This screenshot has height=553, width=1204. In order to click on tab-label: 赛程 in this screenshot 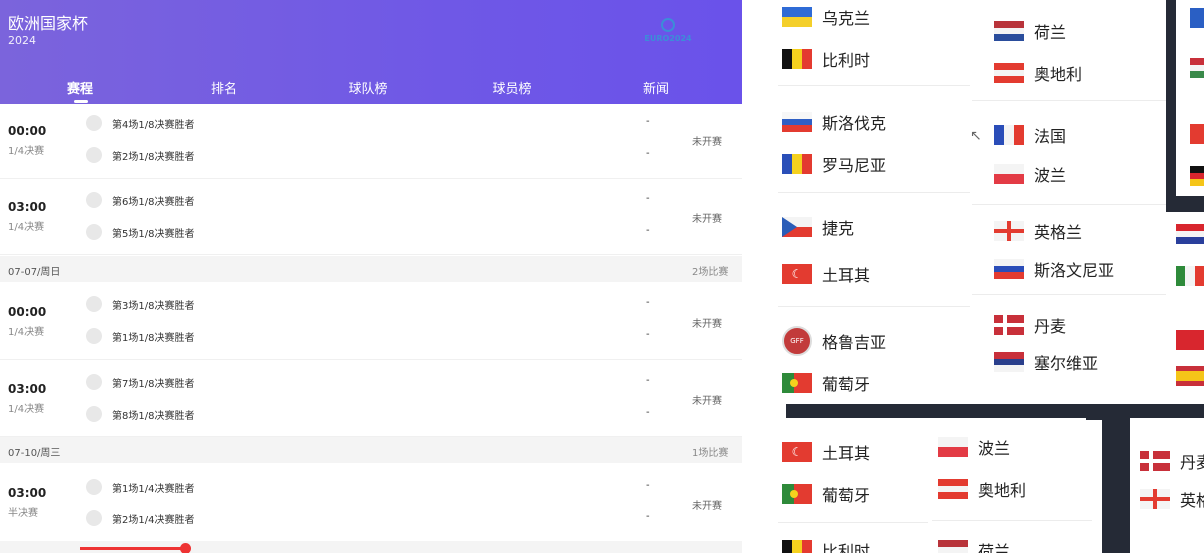, I will do `click(79, 89)`.